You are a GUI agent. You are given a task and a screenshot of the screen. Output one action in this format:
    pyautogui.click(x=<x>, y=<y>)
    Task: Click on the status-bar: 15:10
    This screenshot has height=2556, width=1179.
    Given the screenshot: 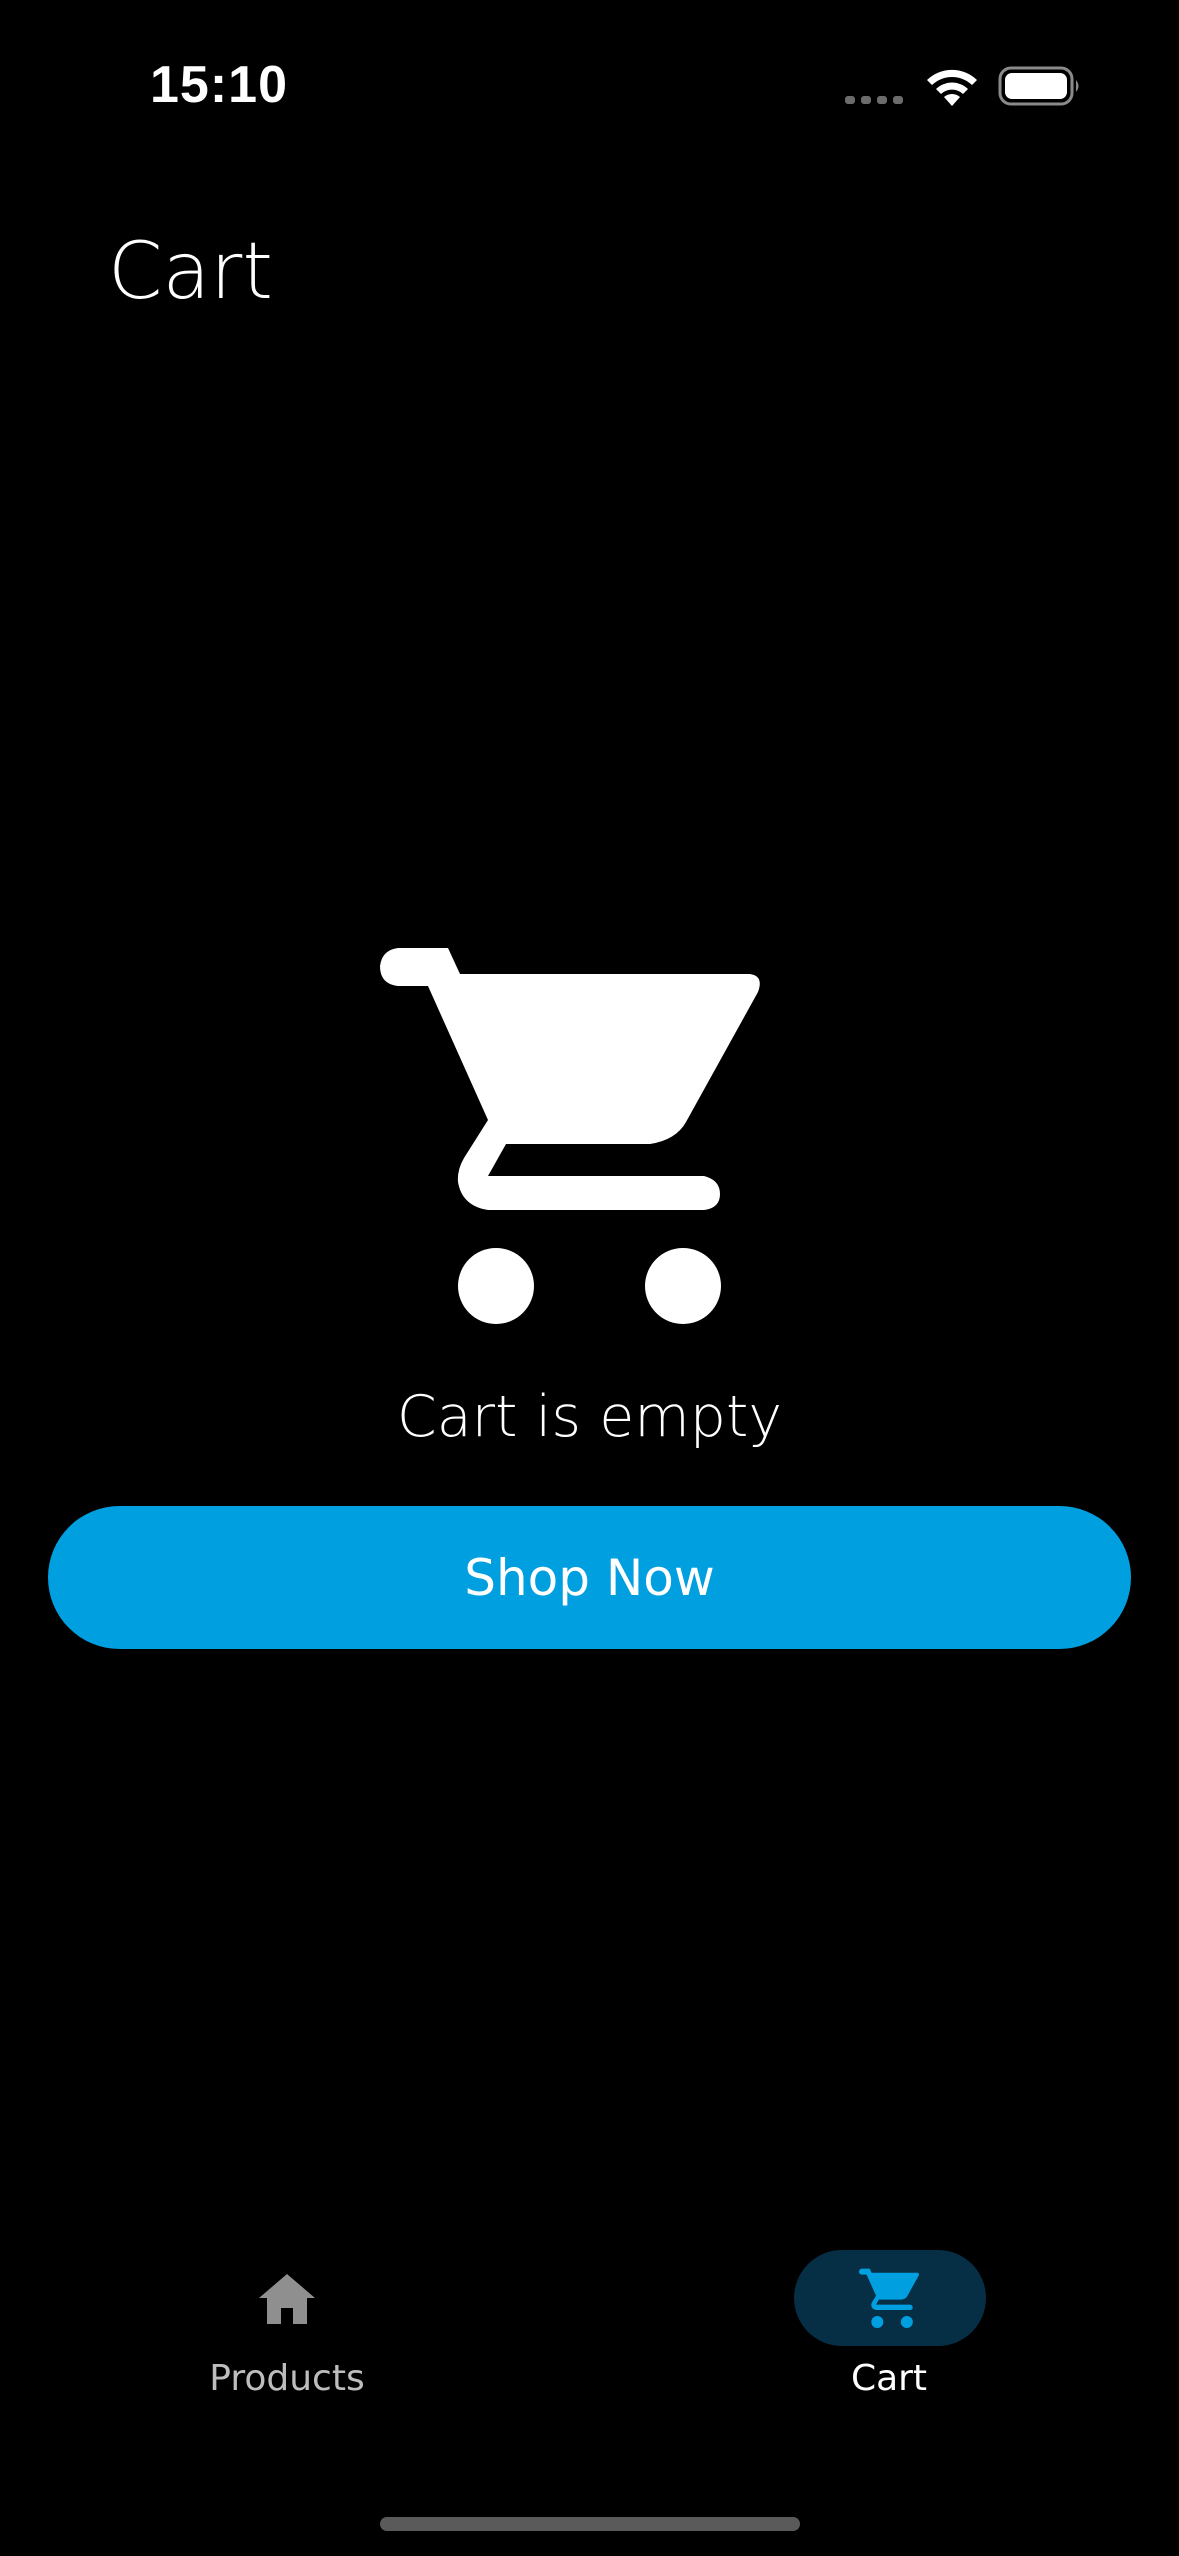 What is the action you would take?
    pyautogui.click(x=589, y=85)
    